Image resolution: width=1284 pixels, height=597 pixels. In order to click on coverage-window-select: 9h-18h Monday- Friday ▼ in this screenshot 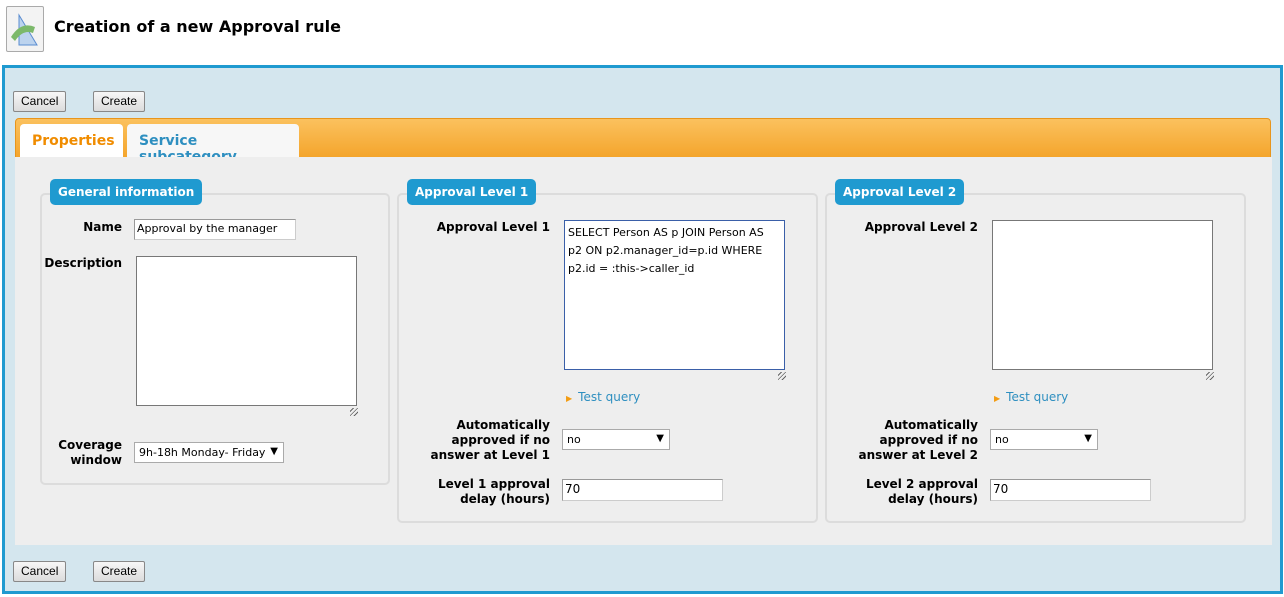, I will do `click(209, 452)`.